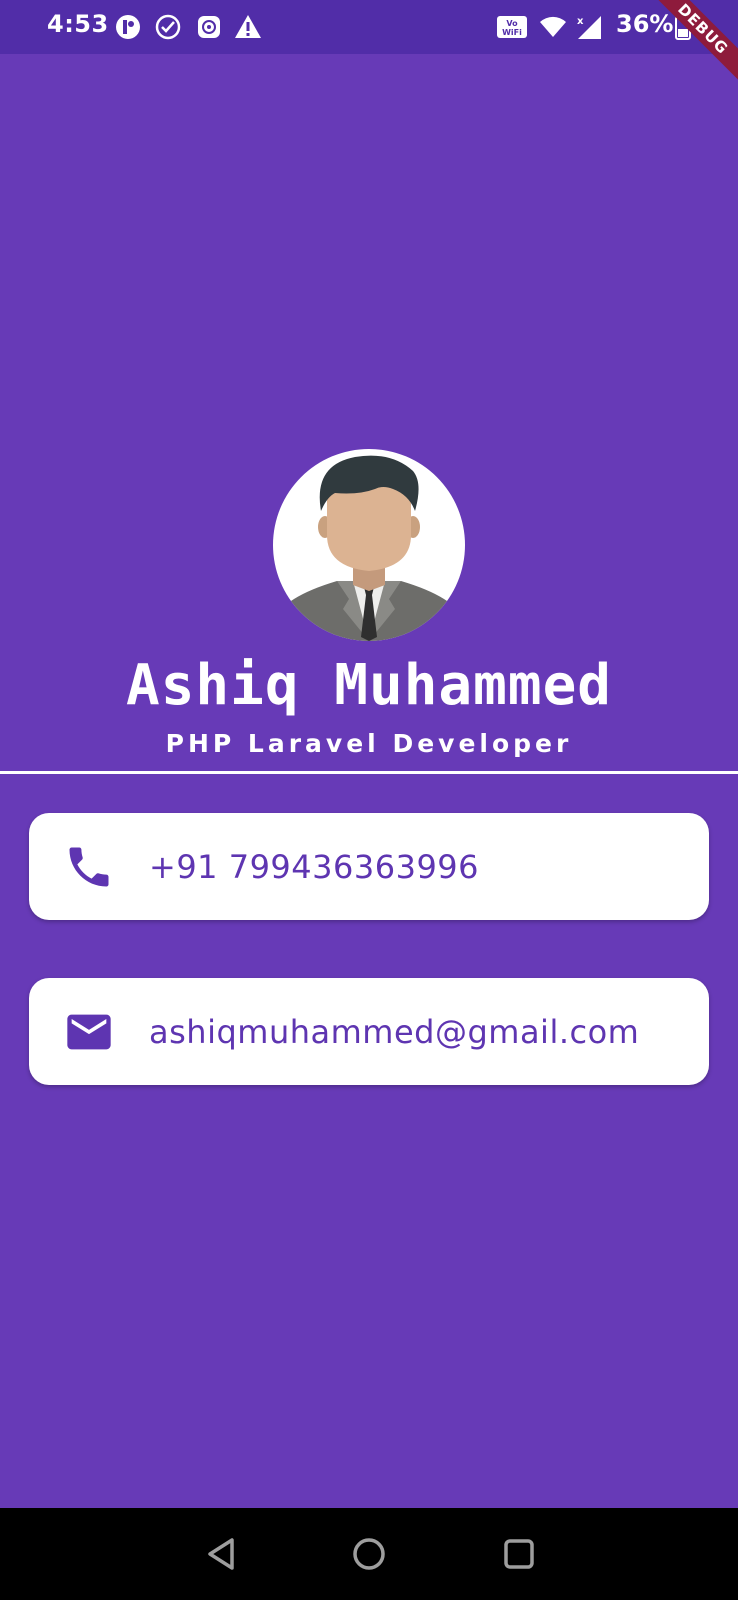 The image size is (738, 1600). I want to click on warning-icon, so click(248, 27).